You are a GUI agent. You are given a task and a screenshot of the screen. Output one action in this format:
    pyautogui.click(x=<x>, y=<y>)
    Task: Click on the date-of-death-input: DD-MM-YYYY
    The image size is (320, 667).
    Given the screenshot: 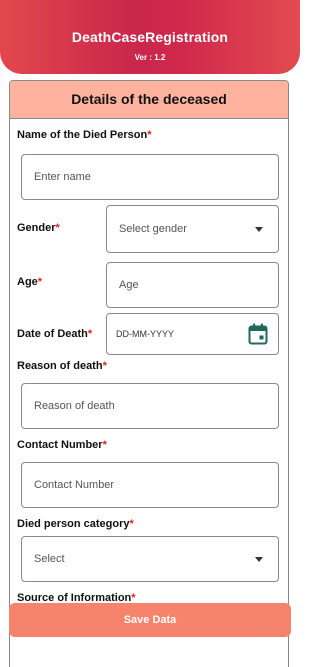 What is the action you would take?
    pyautogui.click(x=192, y=334)
    